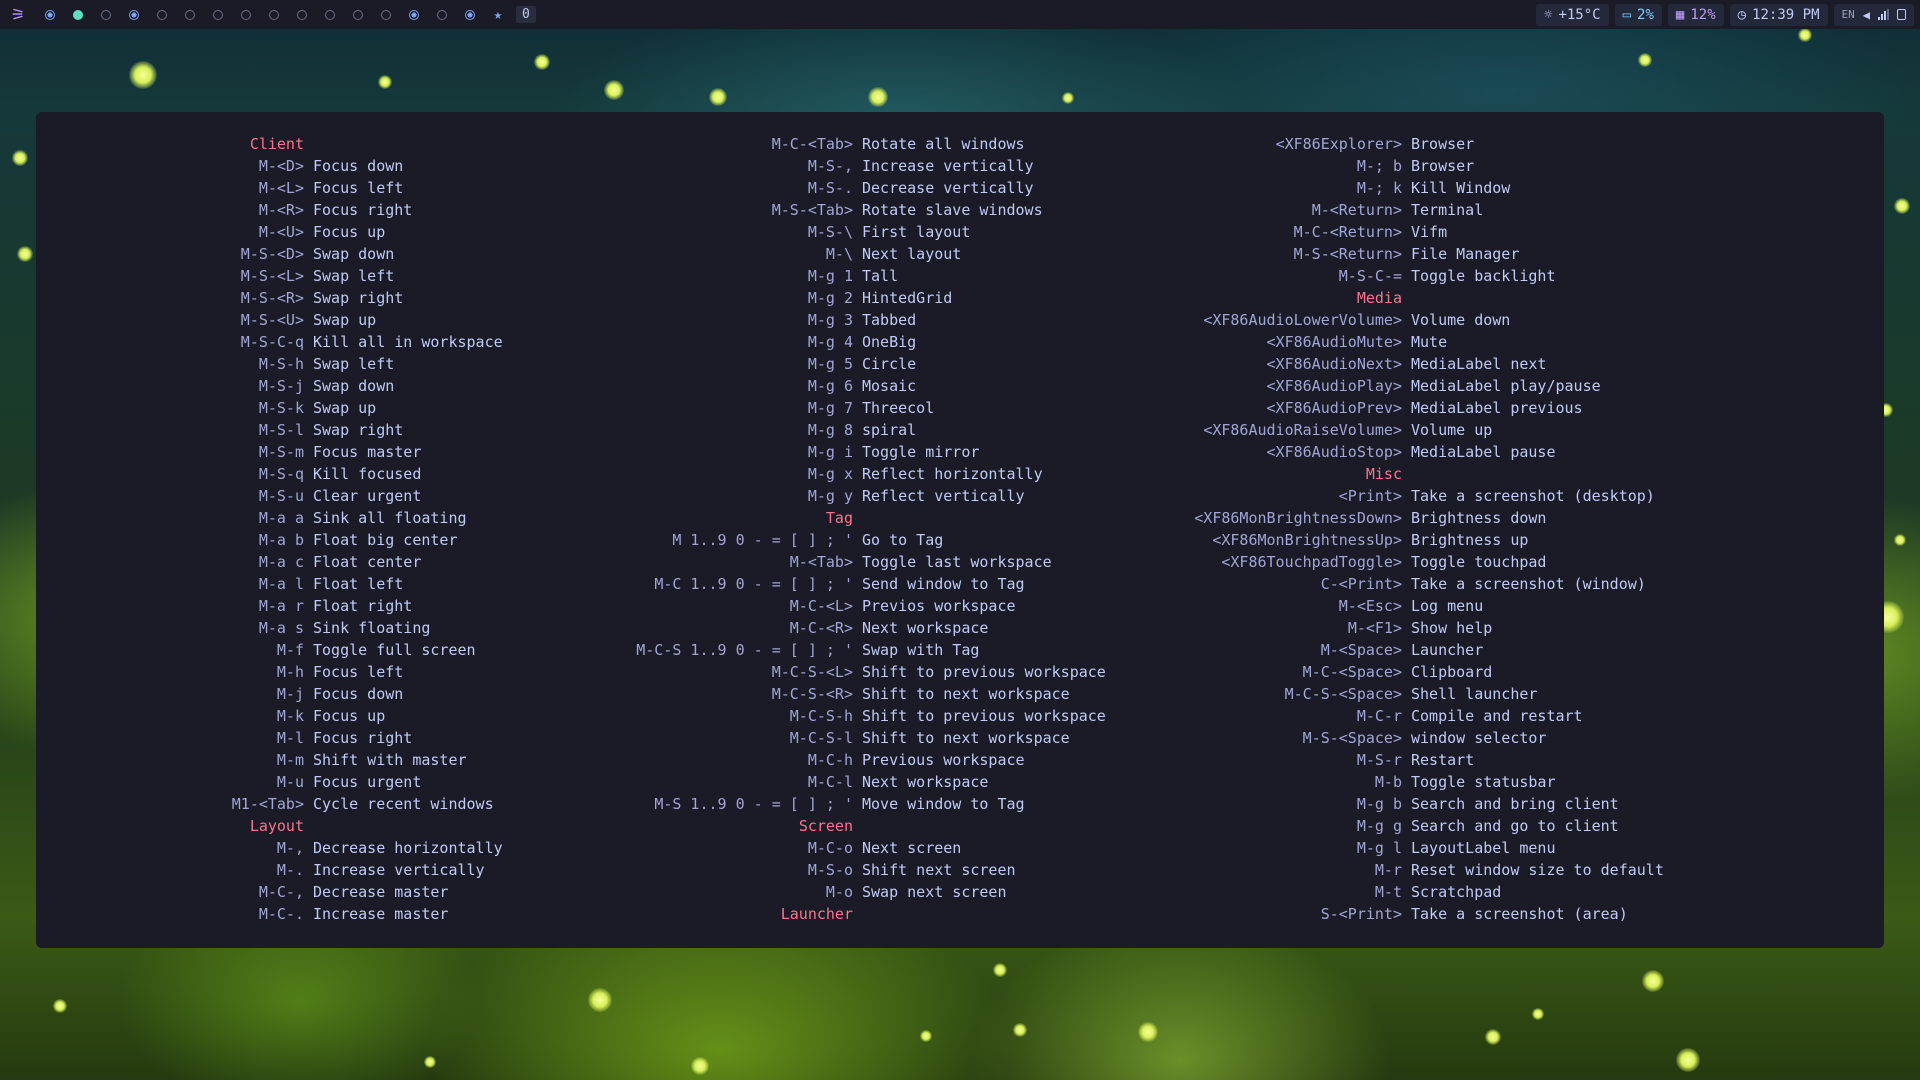  Describe the element at coordinates (845, 782) in the screenshot. I see `keybinding-row: M-C-l Next workspace` at that location.